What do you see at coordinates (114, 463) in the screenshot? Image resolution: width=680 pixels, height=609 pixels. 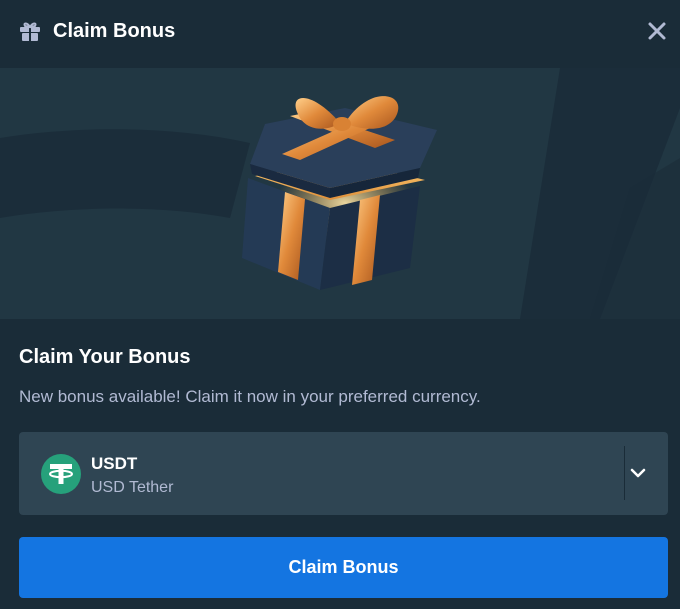 I see `currency-code: USDT` at bounding box center [114, 463].